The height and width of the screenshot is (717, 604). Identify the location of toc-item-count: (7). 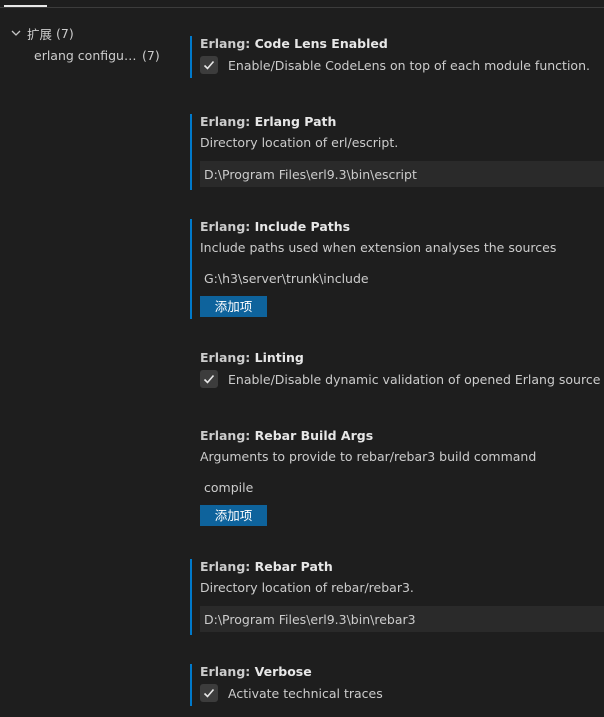
(151, 55).